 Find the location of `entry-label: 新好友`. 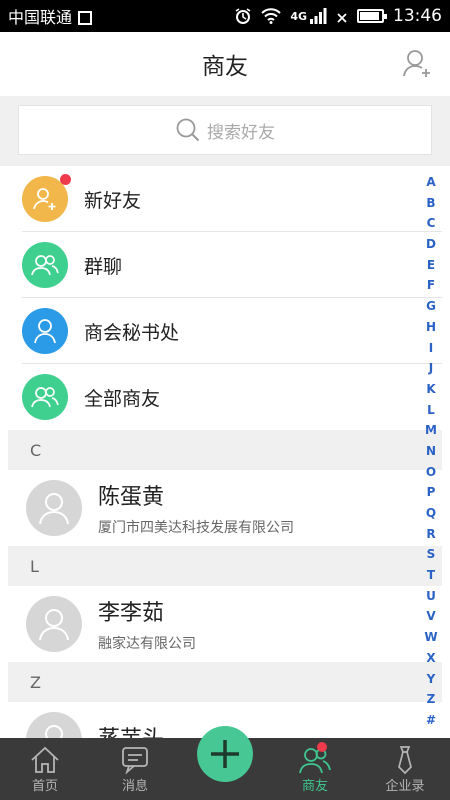

entry-label: 新好友 is located at coordinates (113, 200).